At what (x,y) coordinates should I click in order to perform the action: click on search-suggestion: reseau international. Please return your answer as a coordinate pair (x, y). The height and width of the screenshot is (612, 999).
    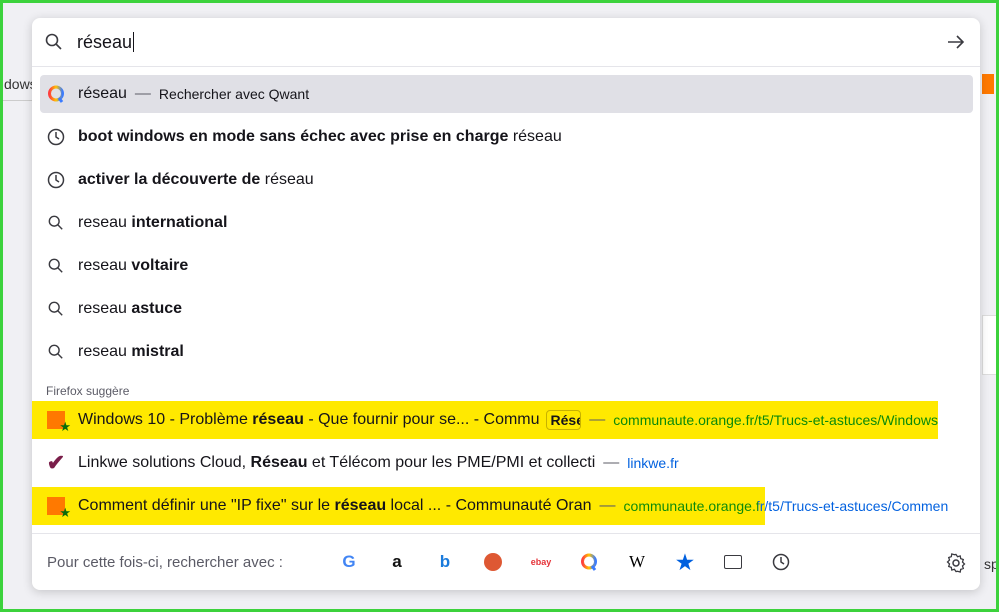
    Looking at the image, I should click on (506, 223).